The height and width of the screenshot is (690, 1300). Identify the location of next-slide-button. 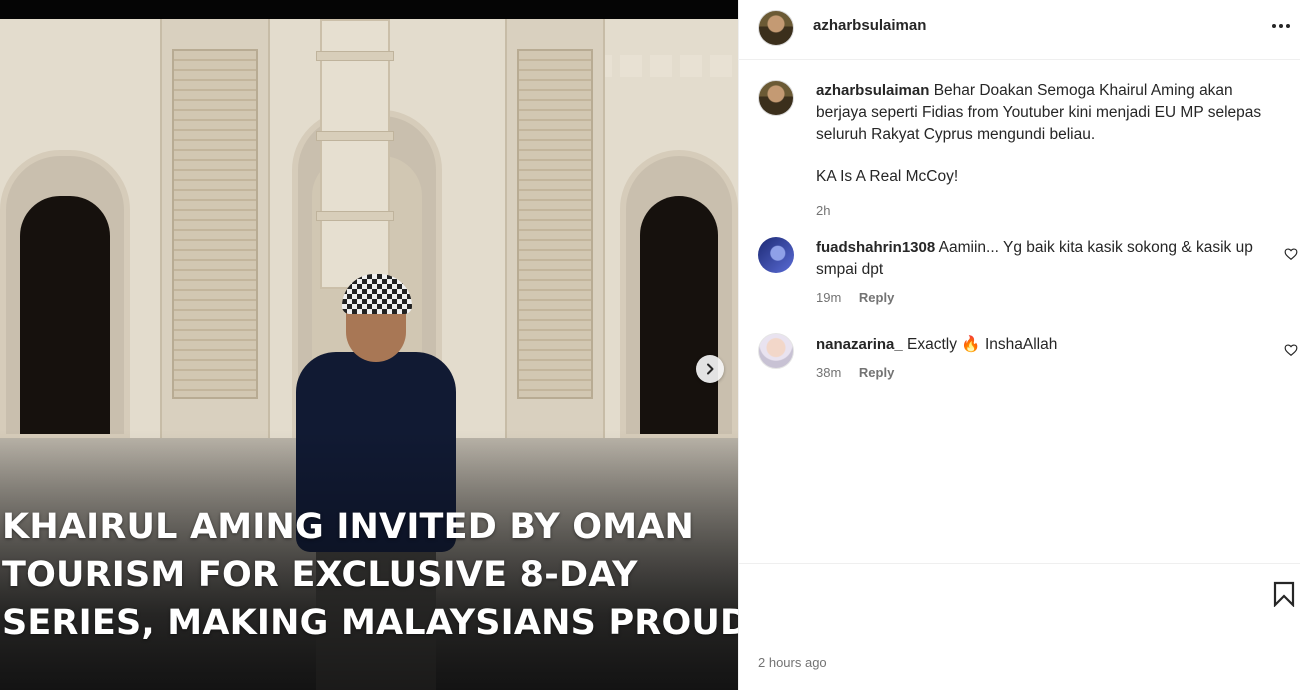
(710, 369).